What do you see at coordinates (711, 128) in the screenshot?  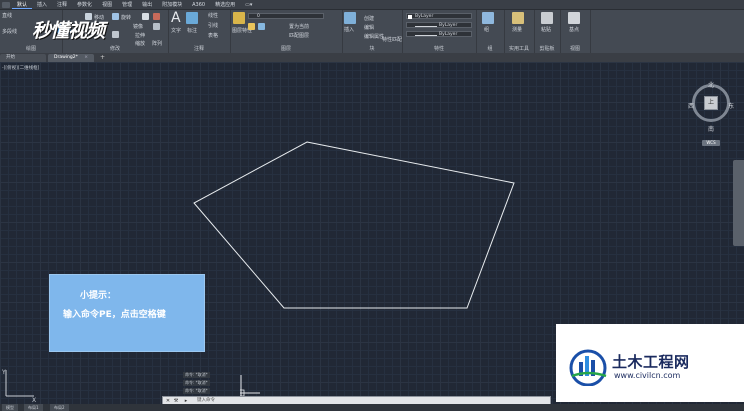 I see `compass-south: 南` at bounding box center [711, 128].